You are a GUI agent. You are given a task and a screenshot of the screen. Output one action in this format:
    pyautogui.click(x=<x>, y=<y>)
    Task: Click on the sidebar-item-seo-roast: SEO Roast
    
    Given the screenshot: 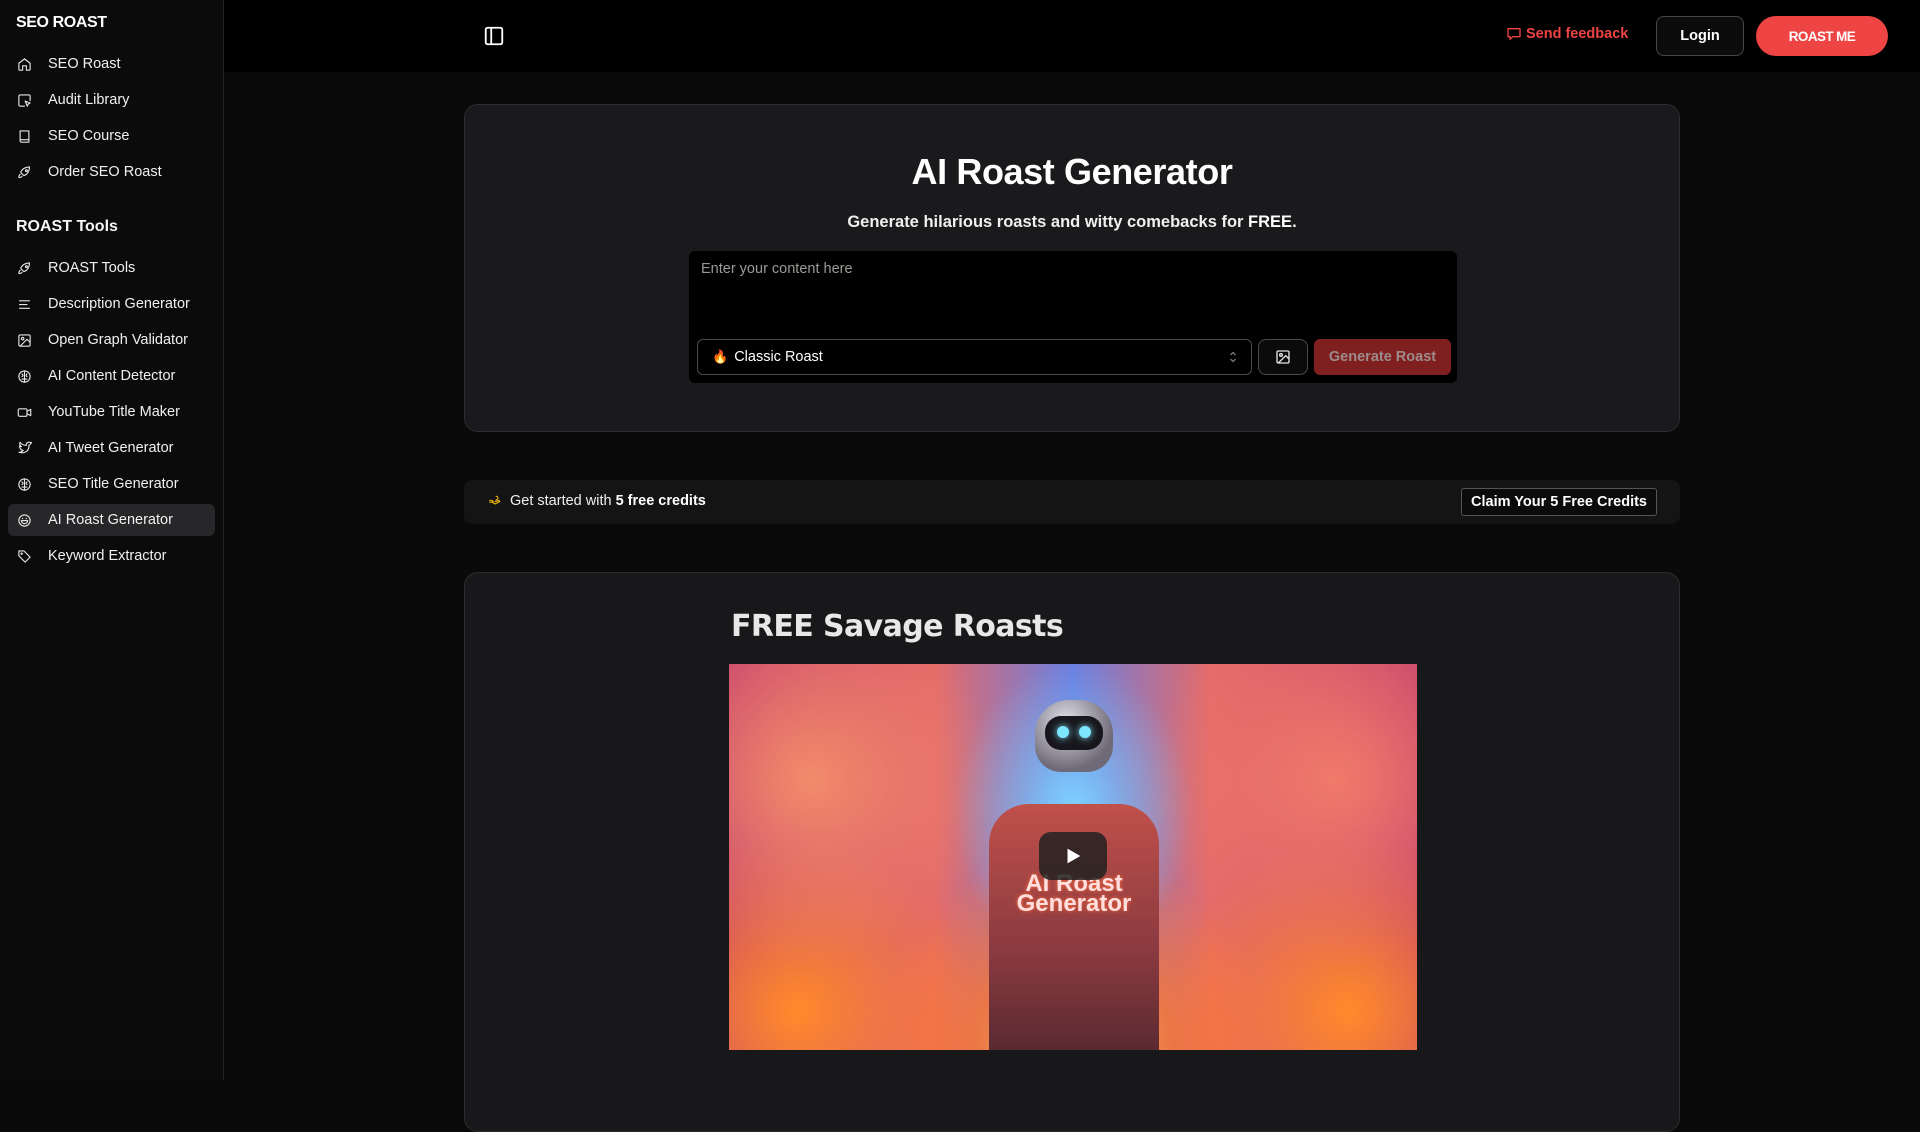 What is the action you would take?
    pyautogui.click(x=111, y=64)
    